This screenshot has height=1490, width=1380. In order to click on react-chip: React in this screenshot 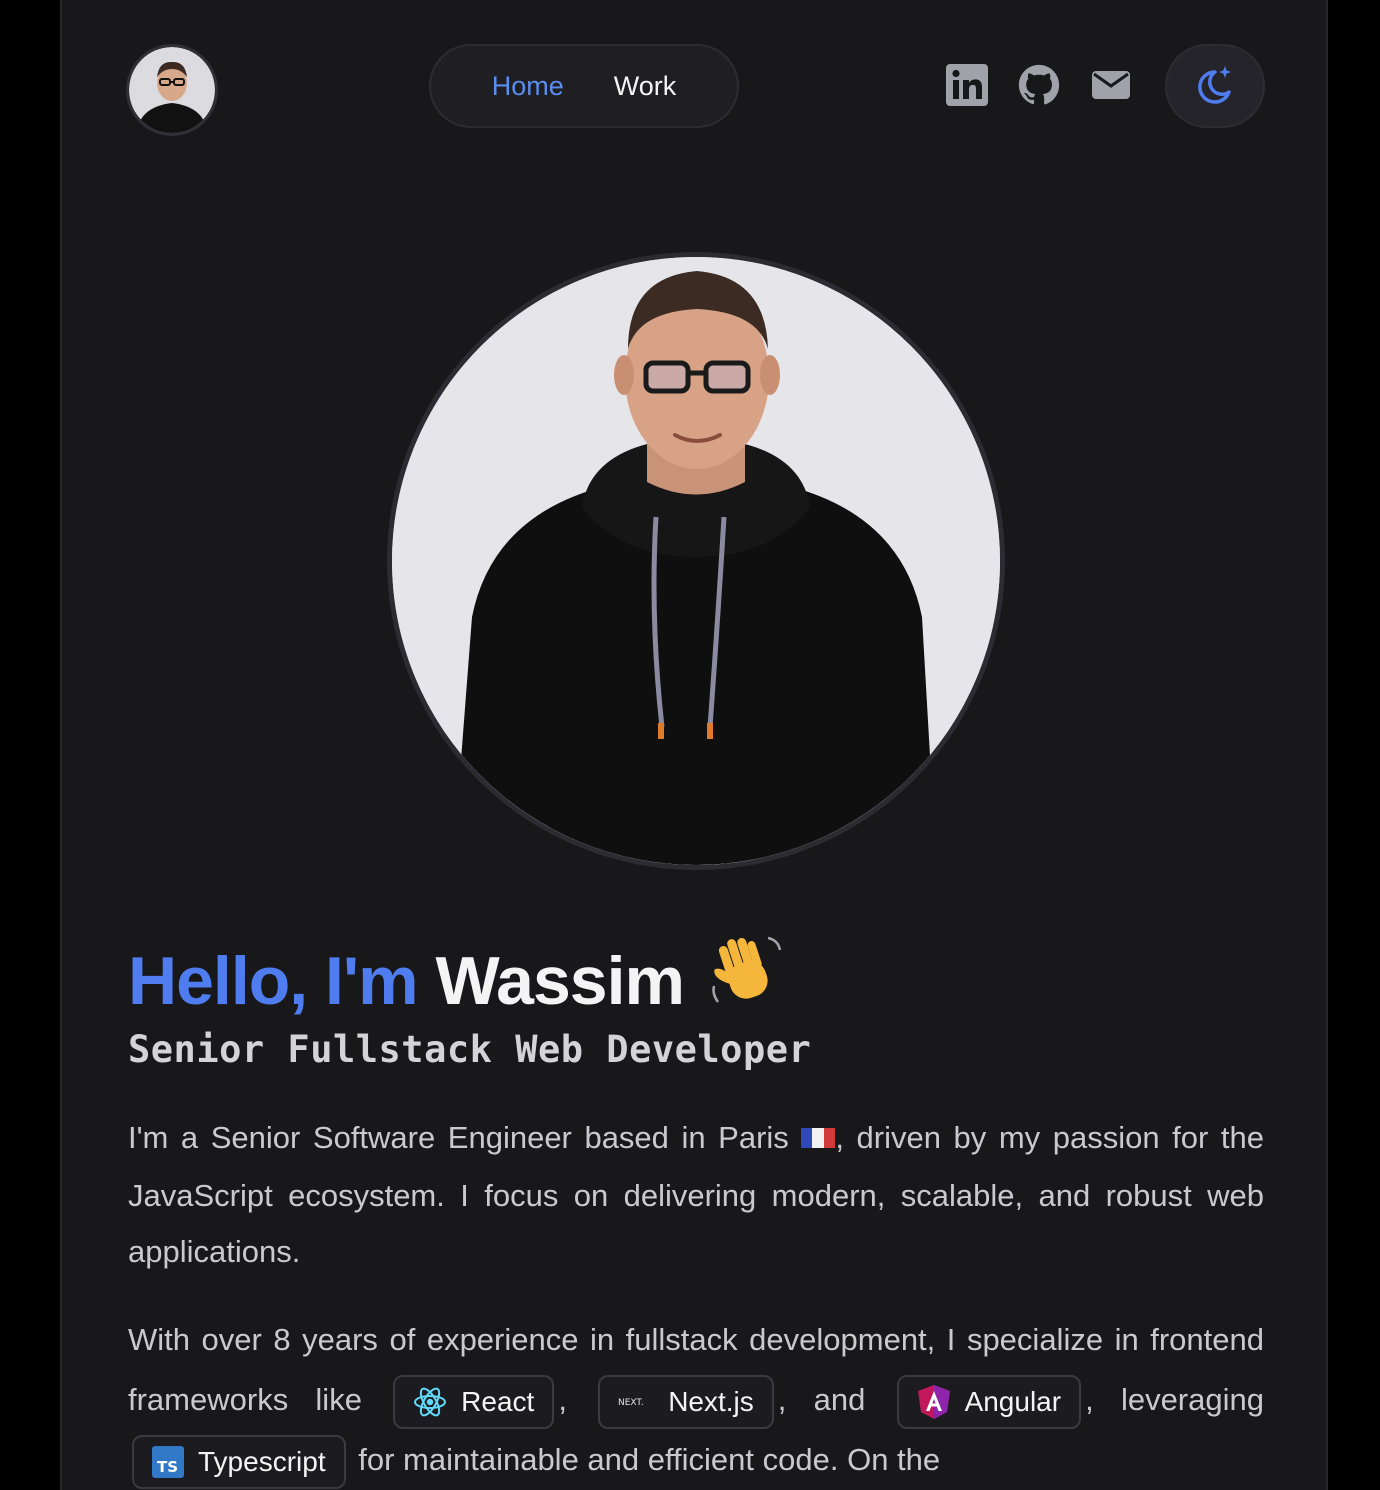, I will do `click(474, 1401)`.